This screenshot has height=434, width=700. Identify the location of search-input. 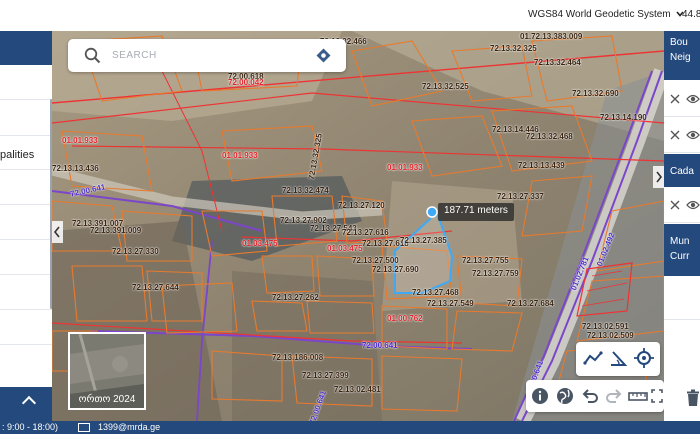
(207, 55).